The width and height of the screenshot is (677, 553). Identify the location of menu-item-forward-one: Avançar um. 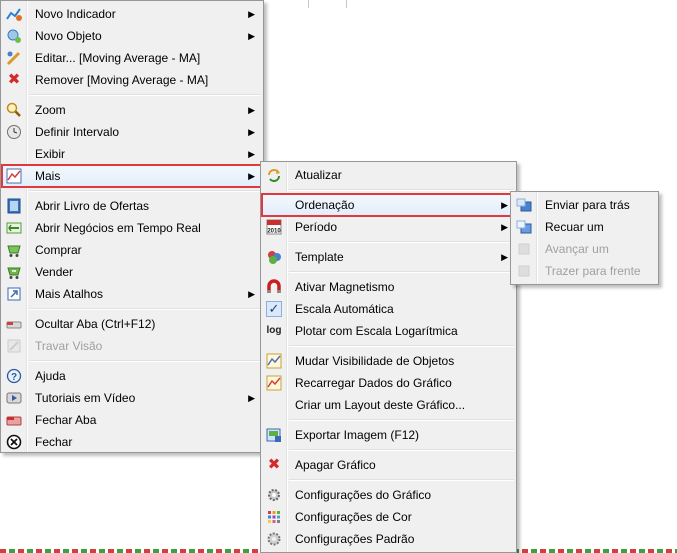
(584, 249).